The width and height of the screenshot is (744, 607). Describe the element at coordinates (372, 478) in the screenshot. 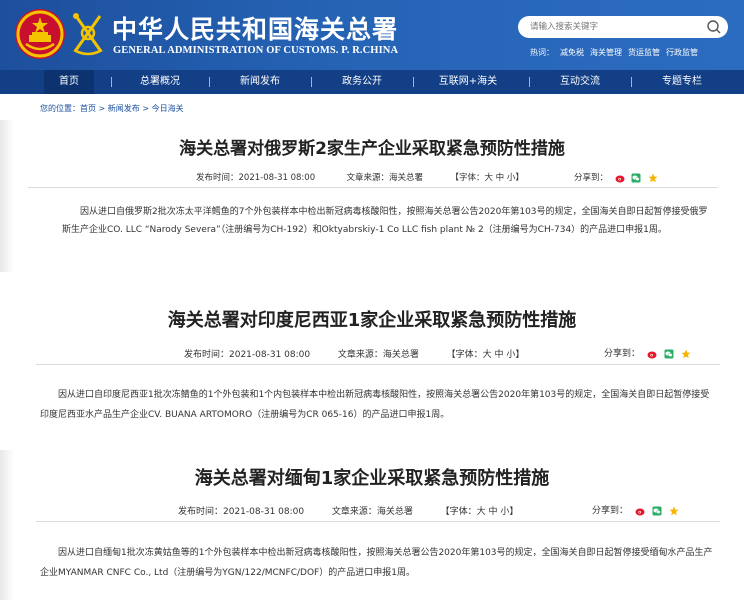

I see `article-title: 海关总署对缅甸1家企业采取紧急预防性措施` at that location.